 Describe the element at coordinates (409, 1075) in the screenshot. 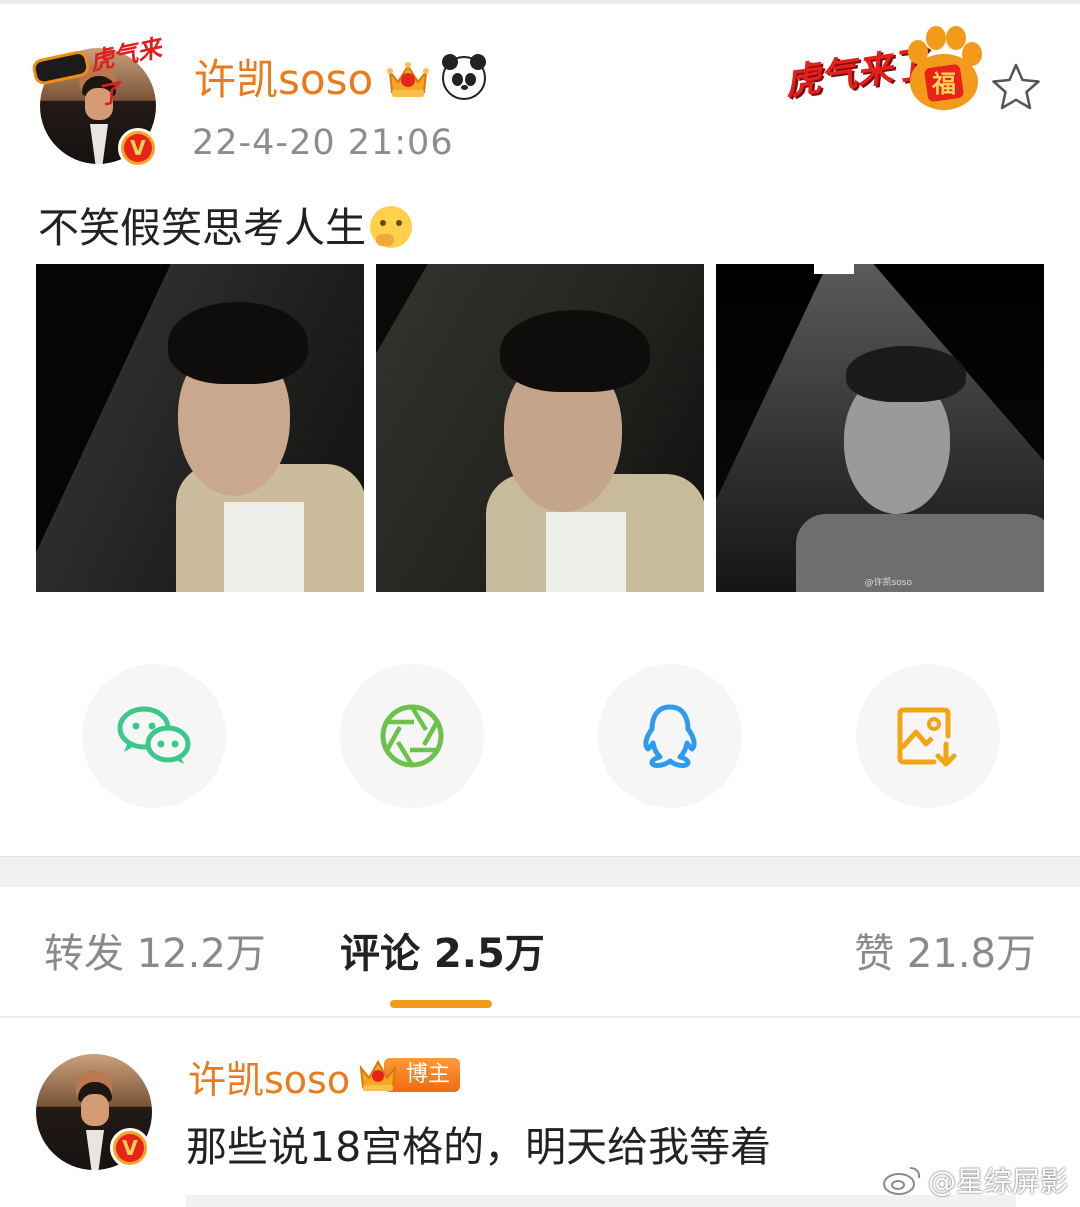

I see `blogger-badge: 博主` at that location.